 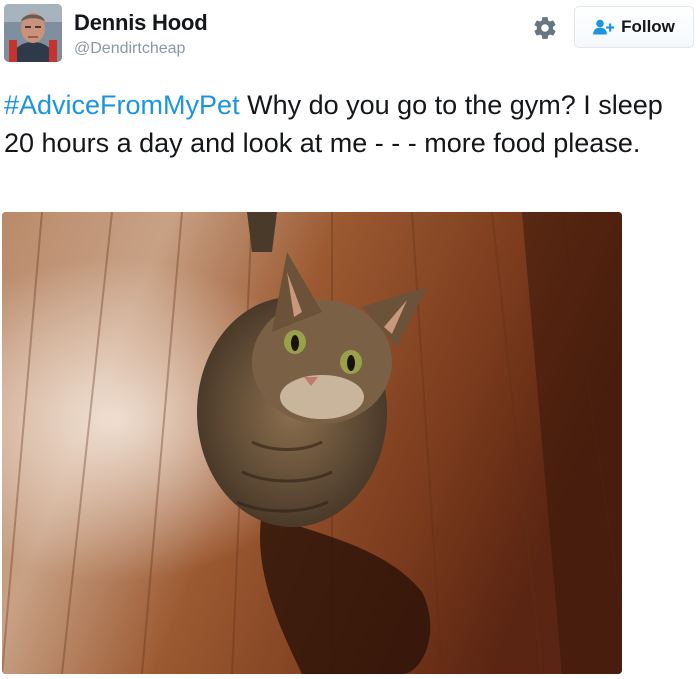 What do you see at coordinates (604, 27) in the screenshot?
I see `follow-user-icon` at bounding box center [604, 27].